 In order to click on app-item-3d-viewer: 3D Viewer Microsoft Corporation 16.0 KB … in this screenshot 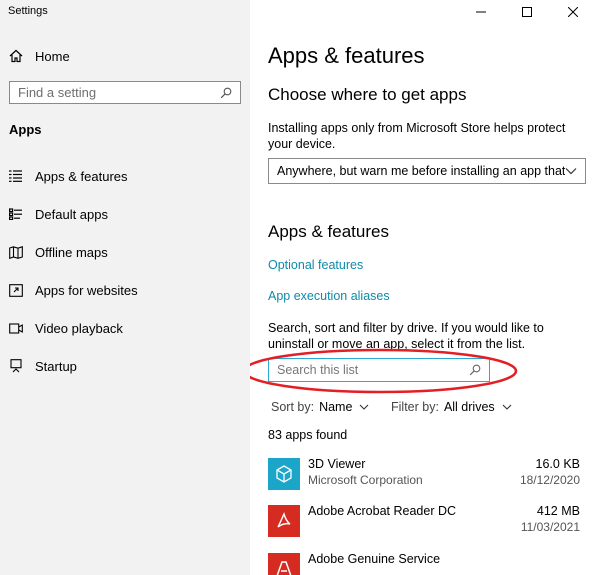, I will do `click(426, 478)`.